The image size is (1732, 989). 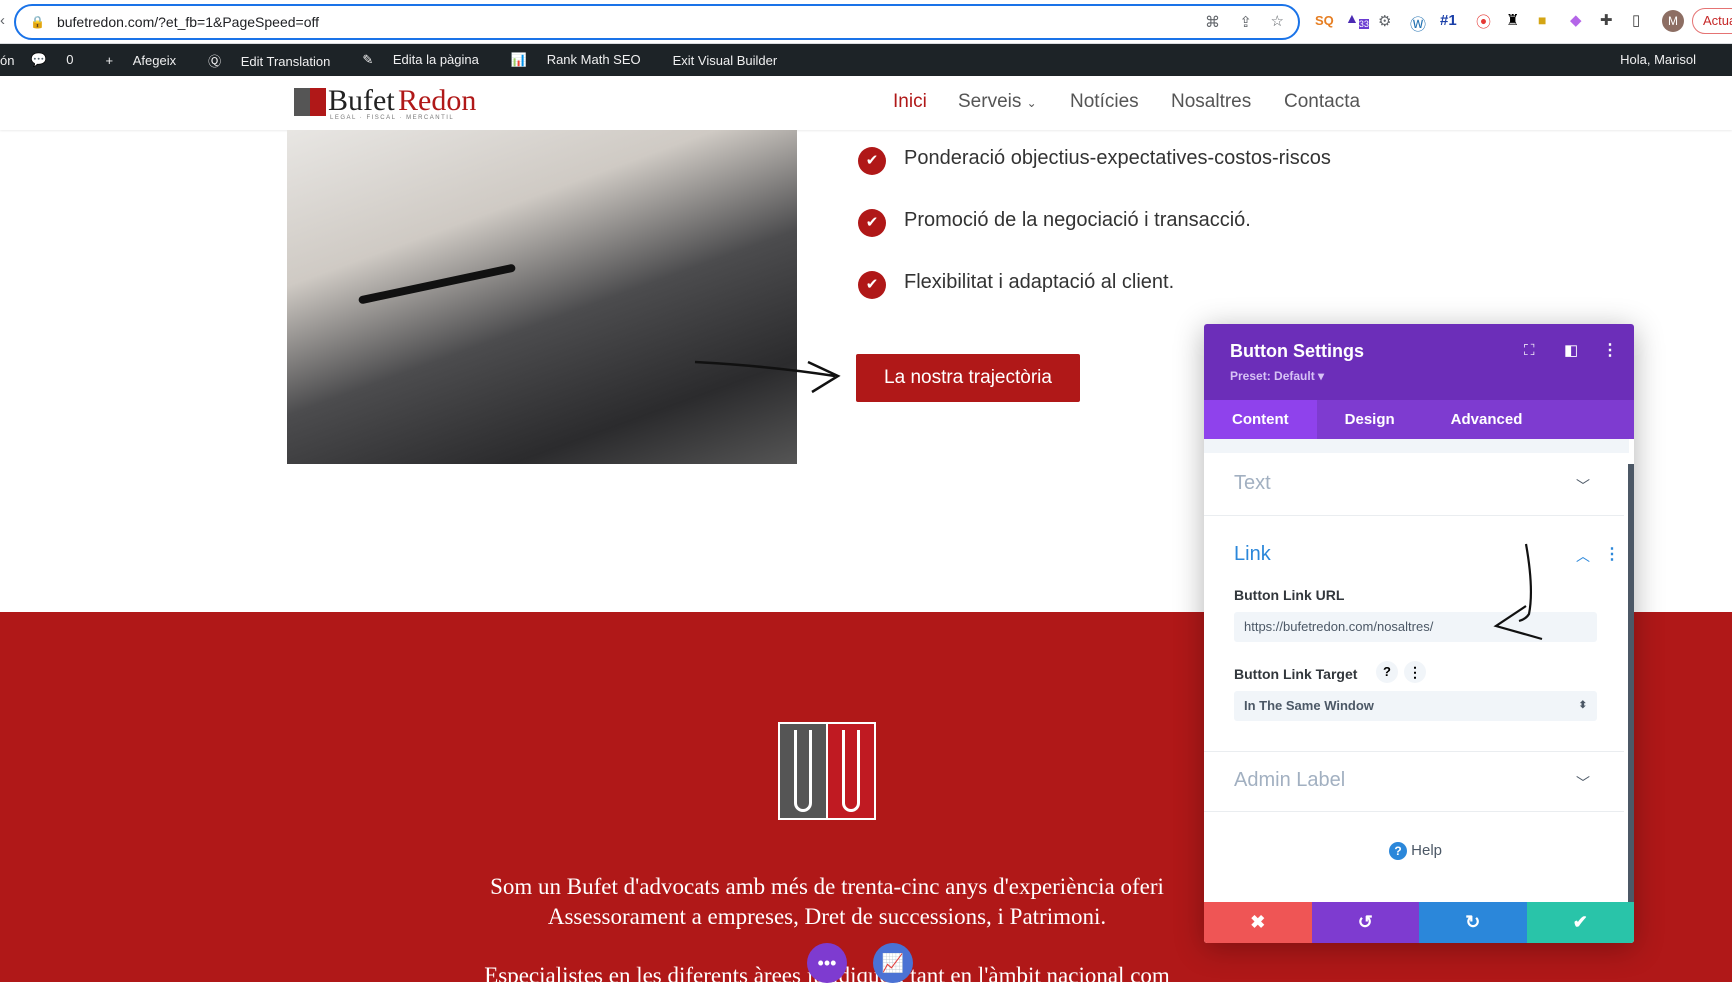 I want to click on gear-extension-icon: ⚙, so click(x=1384, y=21).